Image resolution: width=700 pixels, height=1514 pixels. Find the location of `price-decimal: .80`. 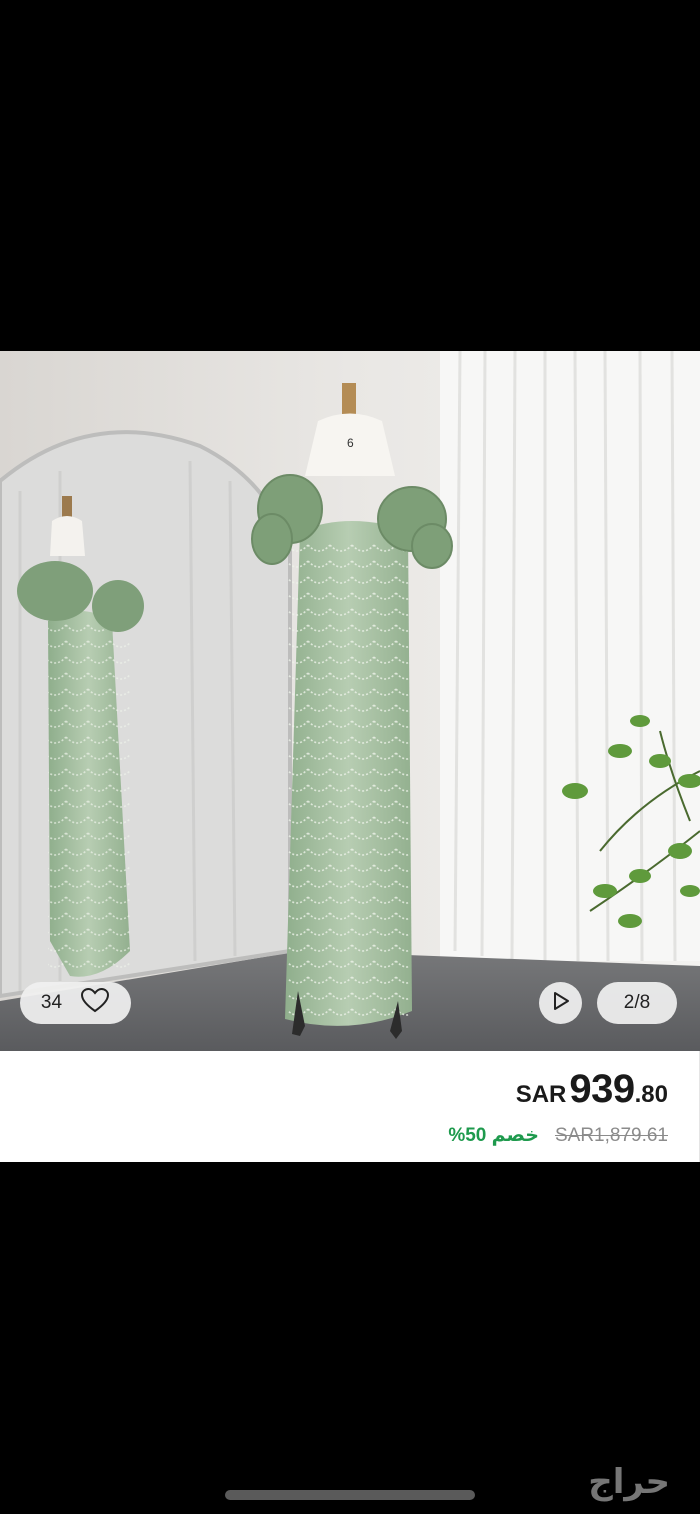

price-decimal: .80 is located at coordinates (651, 1094).